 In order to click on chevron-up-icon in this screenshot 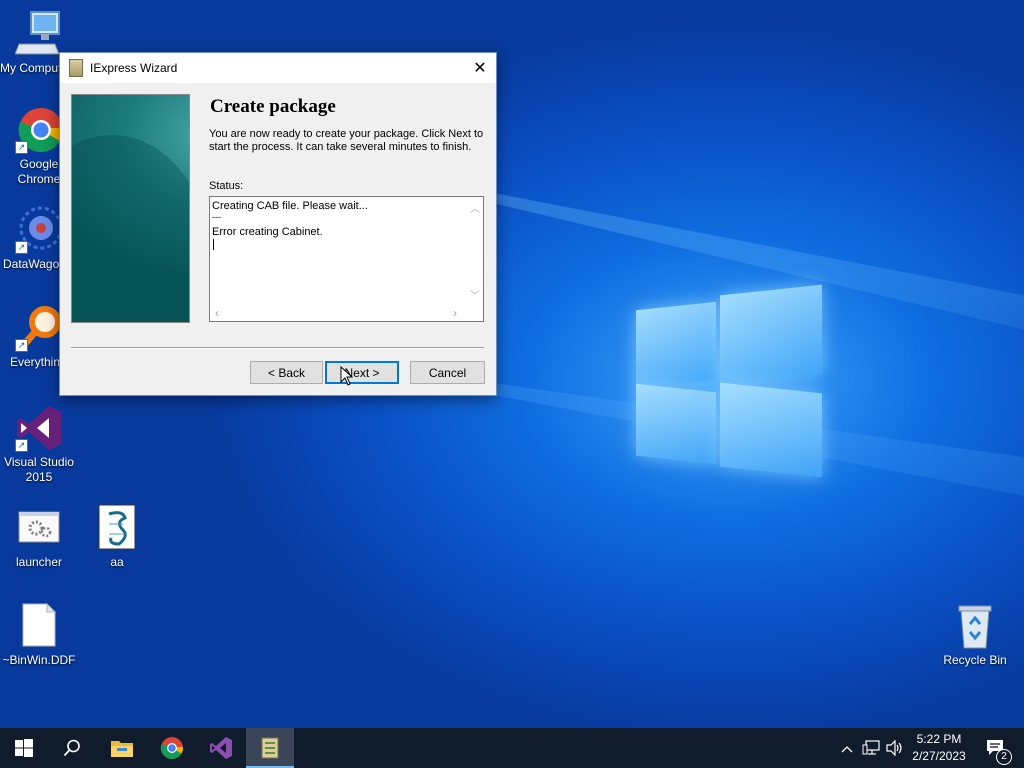, I will do `click(847, 748)`.